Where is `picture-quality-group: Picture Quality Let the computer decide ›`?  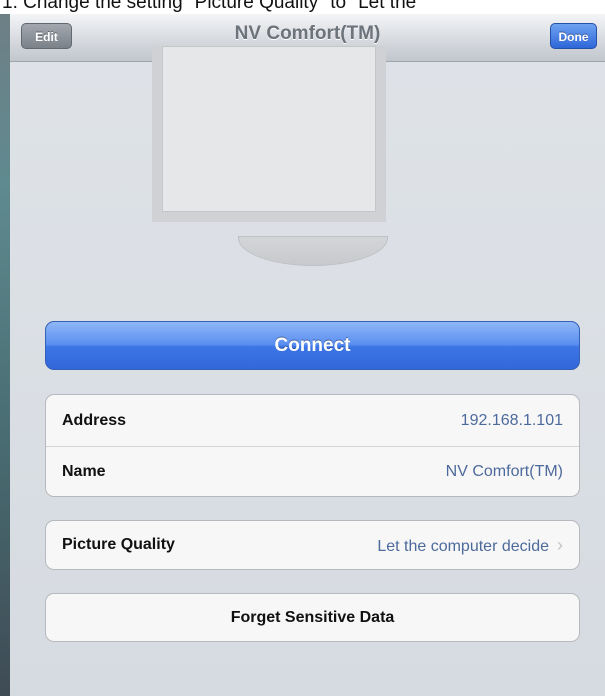 picture-quality-group: Picture Quality Let the computer decide › is located at coordinates (312, 545).